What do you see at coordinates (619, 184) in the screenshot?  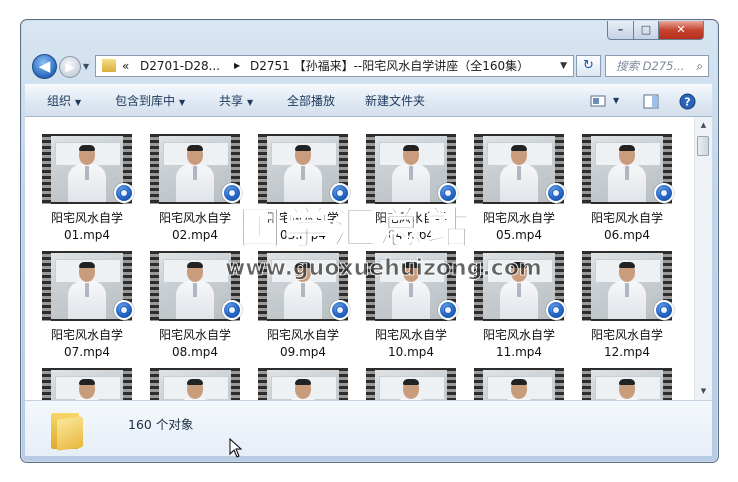 I see `file-item: 阳宅风水自学 06.mp4` at bounding box center [619, 184].